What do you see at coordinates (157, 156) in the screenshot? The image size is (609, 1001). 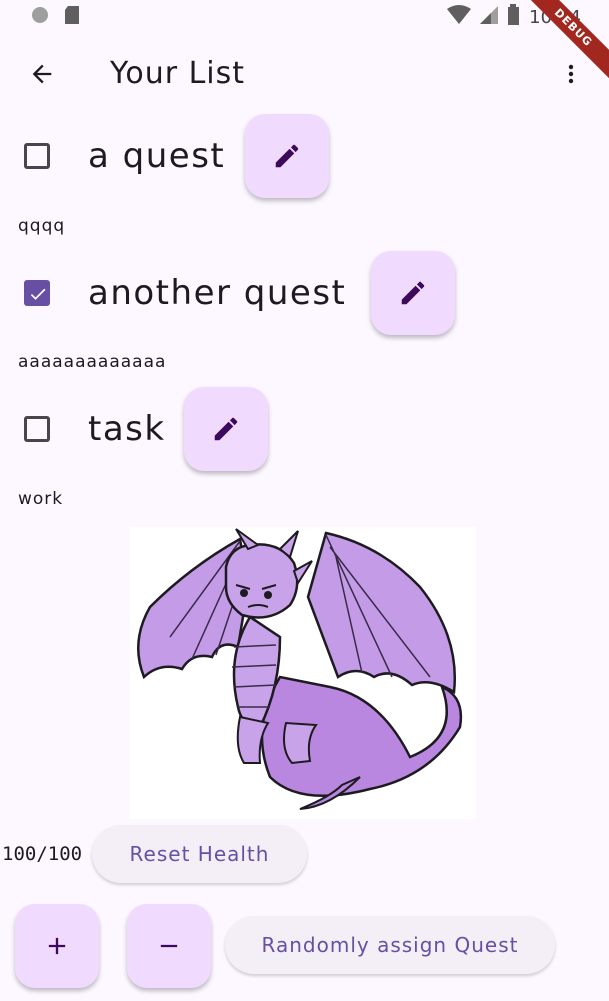 I see `quest-title: a quest` at bounding box center [157, 156].